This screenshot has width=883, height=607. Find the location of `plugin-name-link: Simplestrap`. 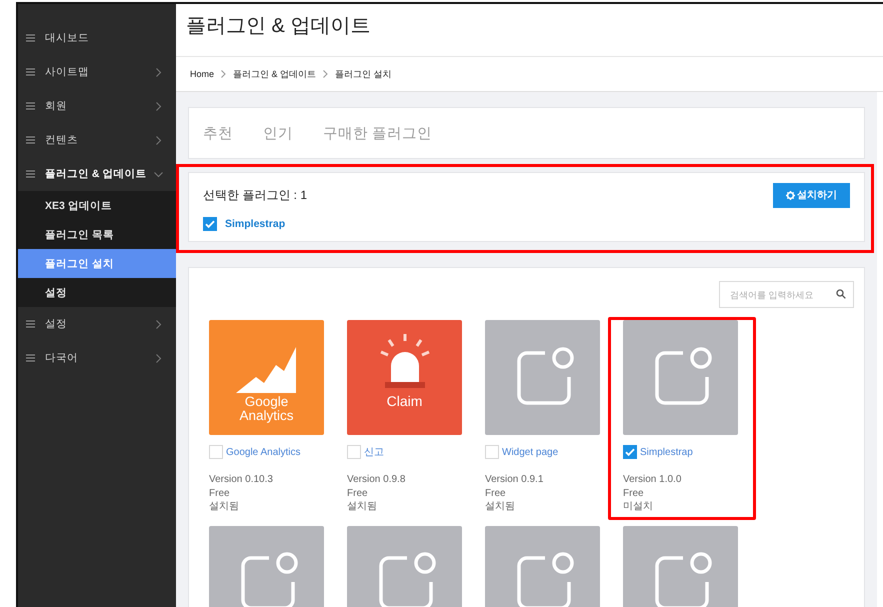

plugin-name-link: Simplestrap is located at coordinates (666, 452).